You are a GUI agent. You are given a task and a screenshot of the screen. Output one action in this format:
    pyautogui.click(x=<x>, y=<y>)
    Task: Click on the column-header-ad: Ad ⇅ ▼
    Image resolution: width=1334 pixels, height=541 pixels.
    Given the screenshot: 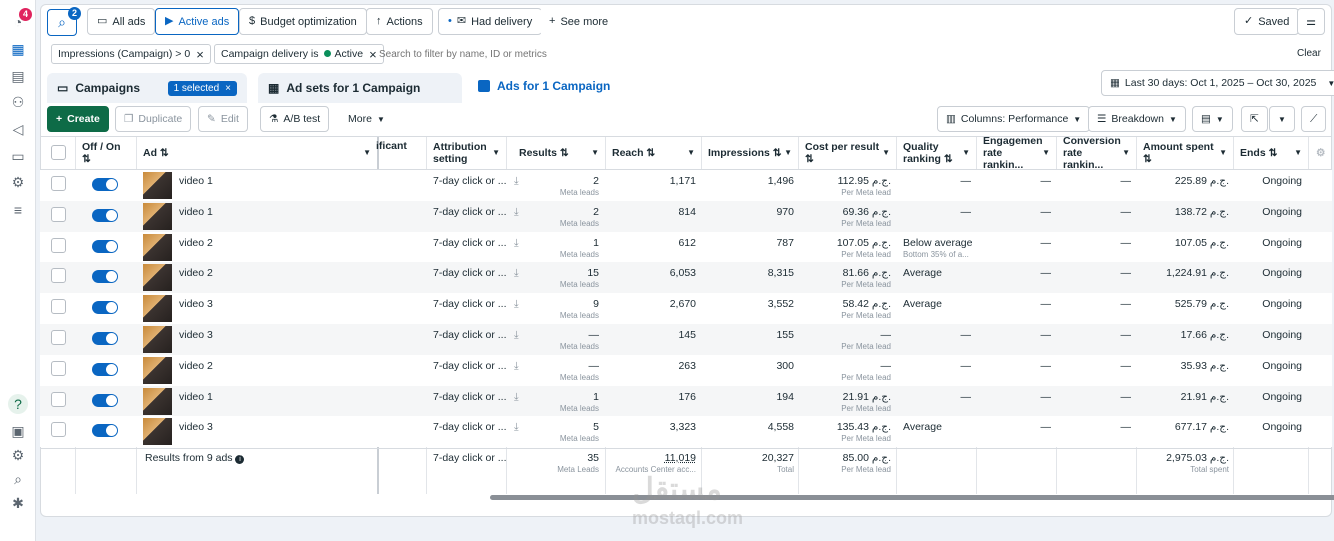 What is the action you would take?
    pyautogui.click(x=257, y=153)
    